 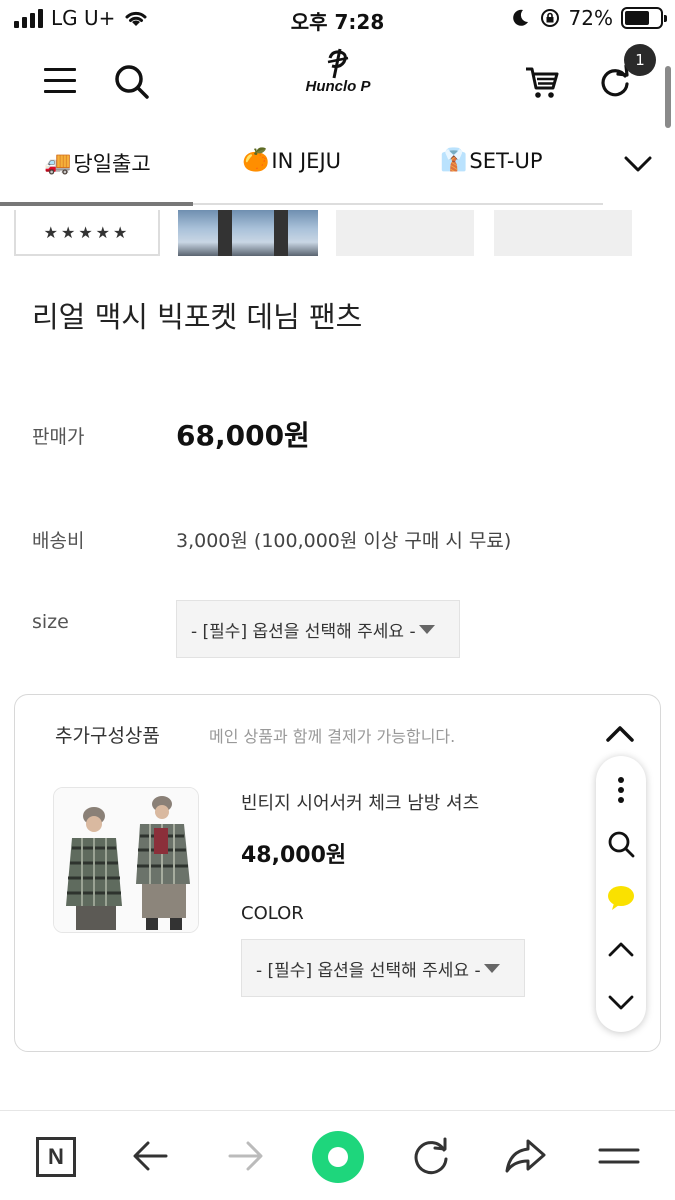 I want to click on site-logo: Hunclo P, so click(x=338, y=76).